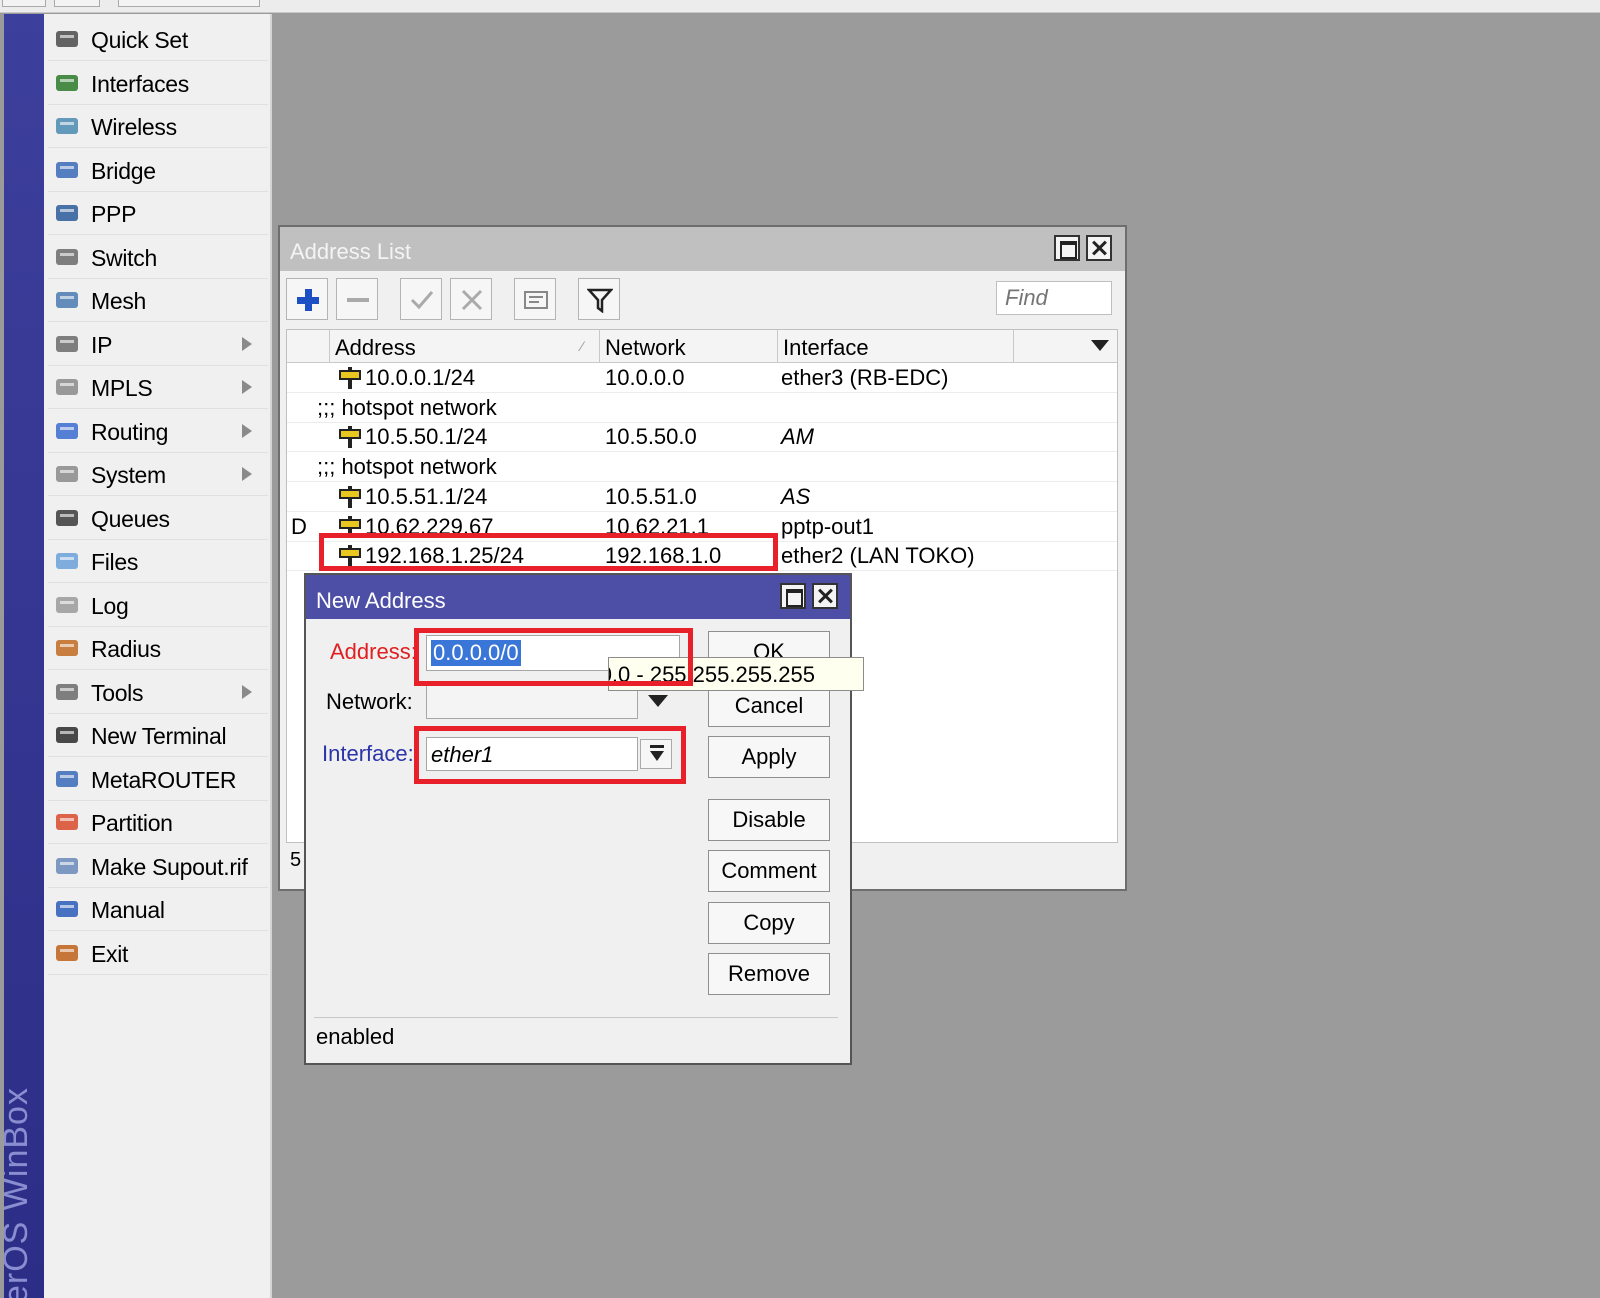 This screenshot has height=1298, width=1600. What do you see at coordinates (67, 953) in the screenshot?
I see `exit-door-icon` at bounding box center [67, 953].